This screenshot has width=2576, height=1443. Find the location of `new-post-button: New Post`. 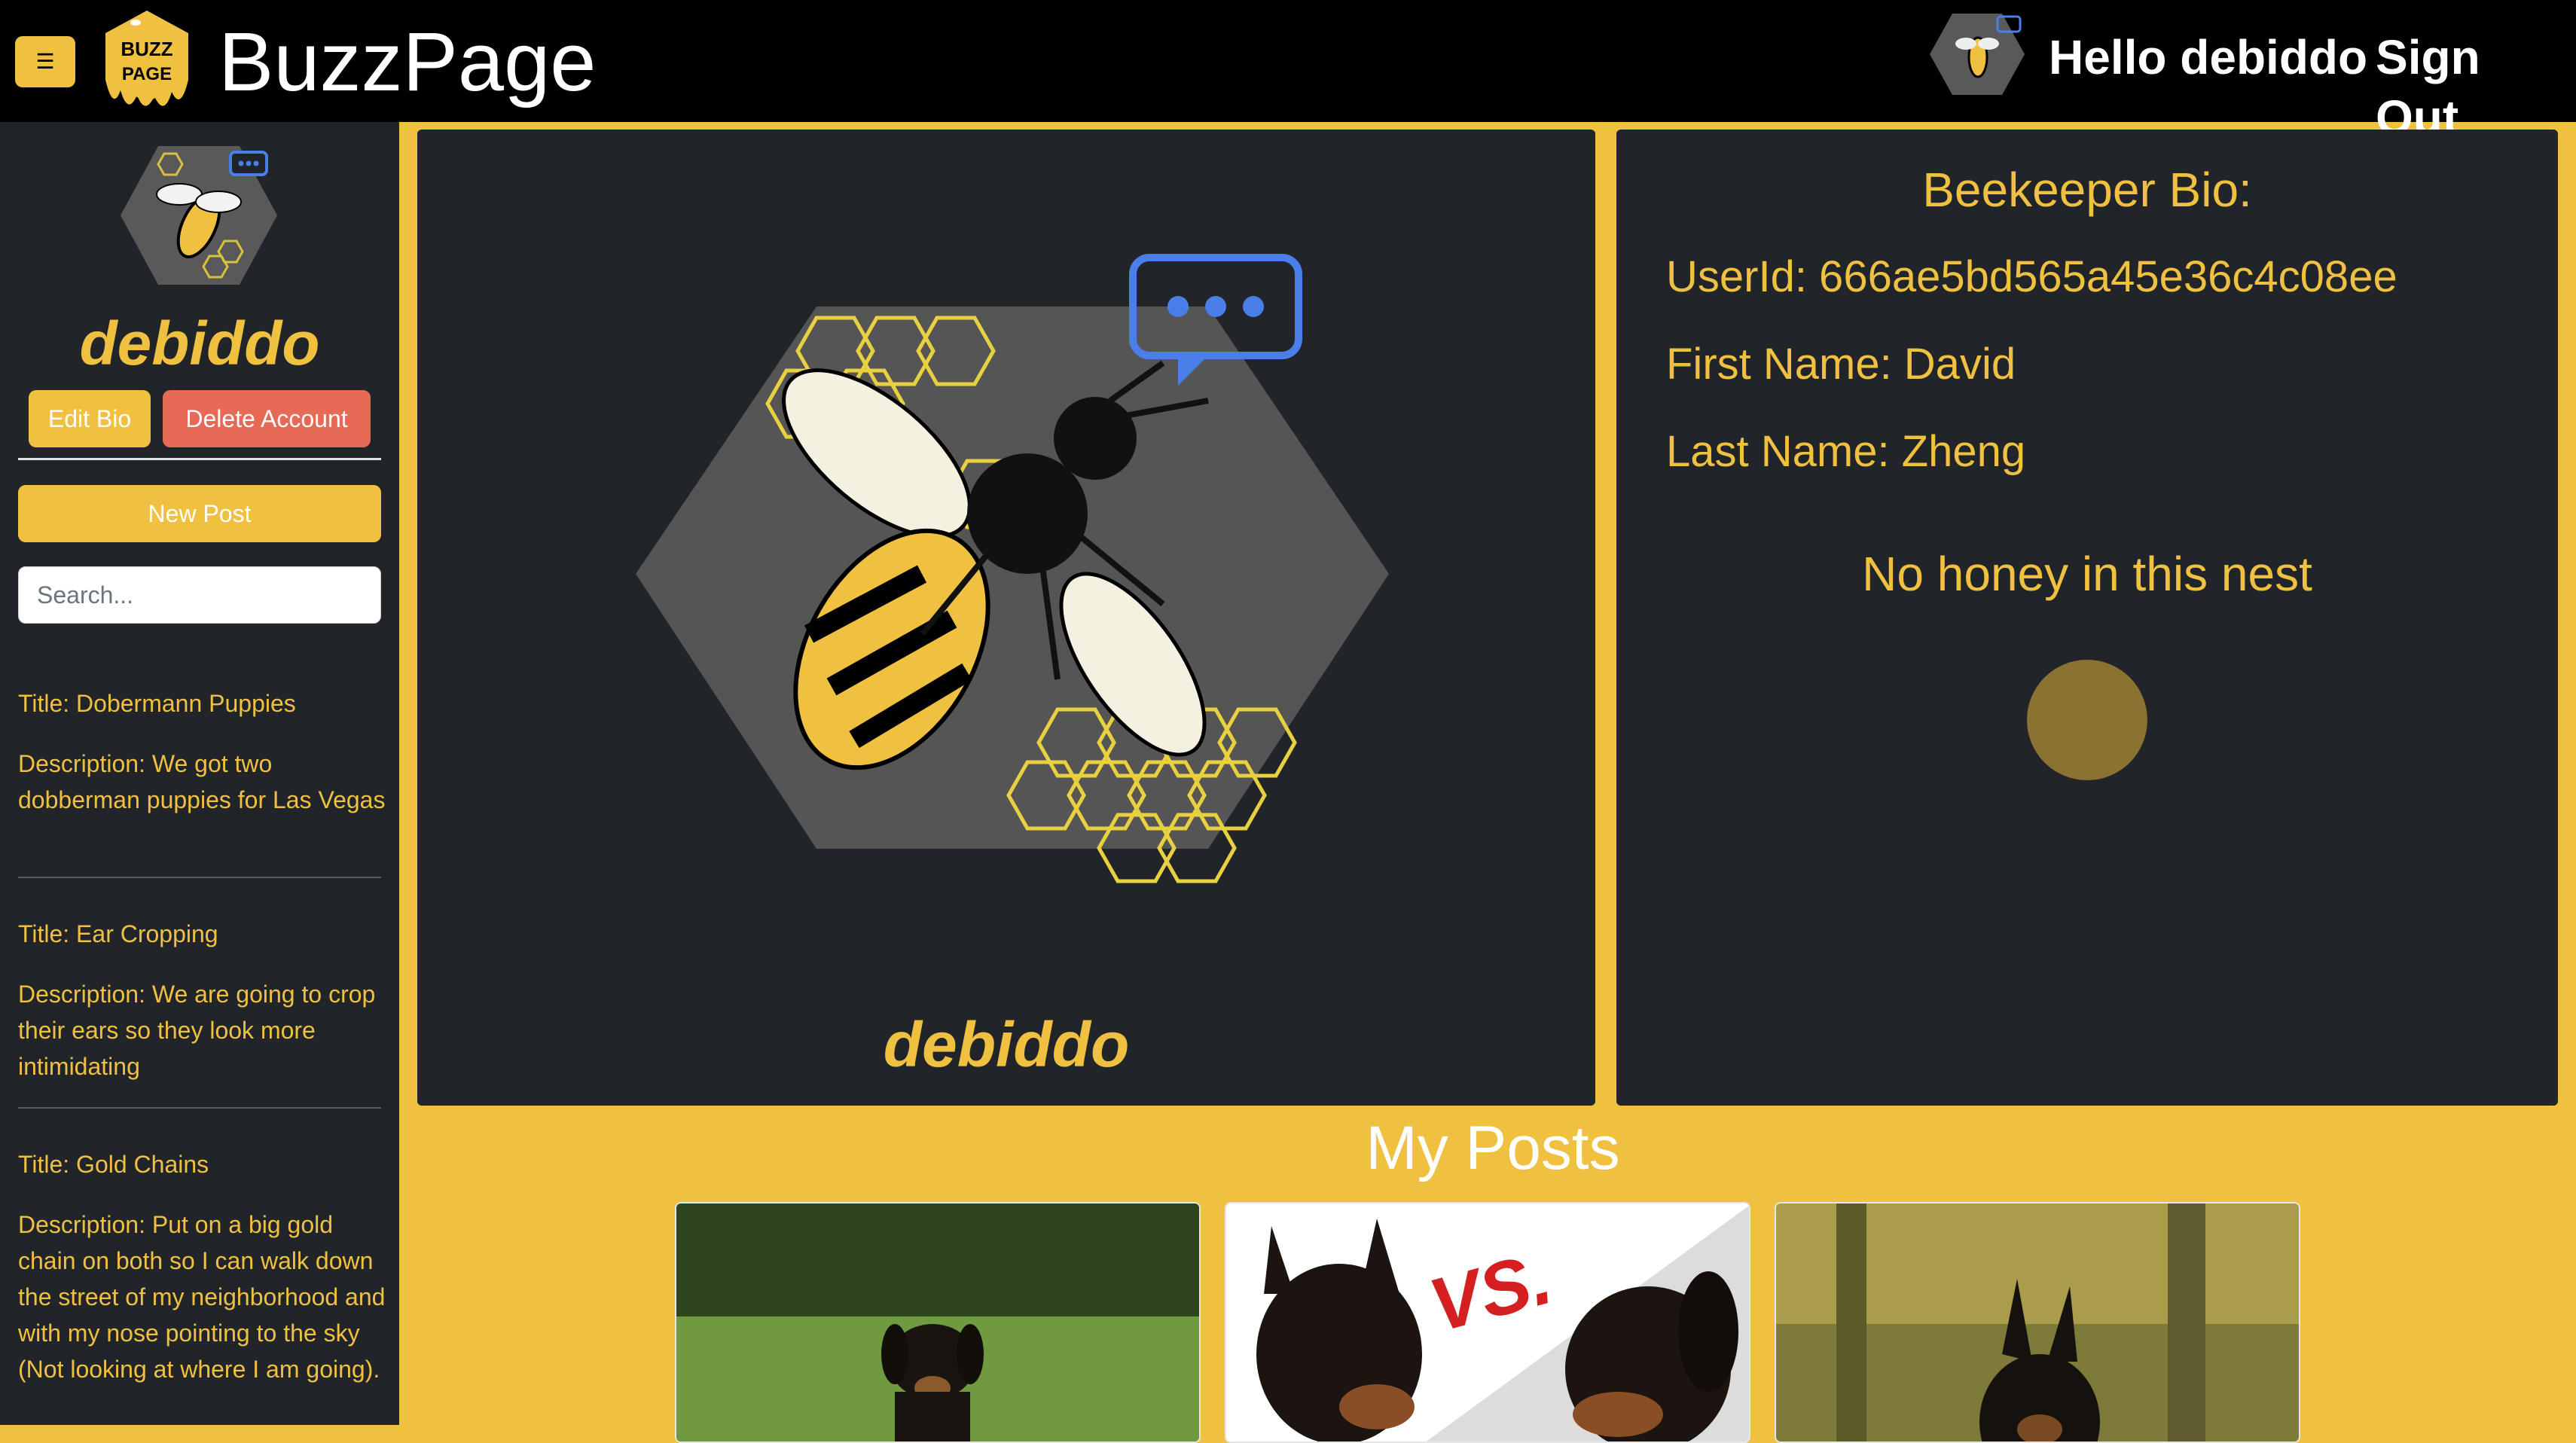

new-post-button: New Post is located at coordinates (200, 513).